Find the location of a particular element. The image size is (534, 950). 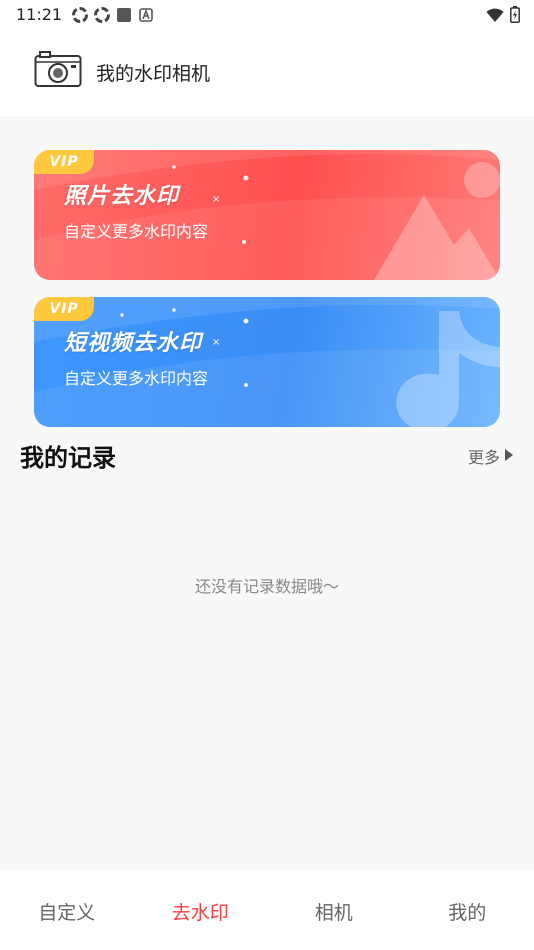

banner-title: 短视频去水印 is located at coordinates (133, 343).